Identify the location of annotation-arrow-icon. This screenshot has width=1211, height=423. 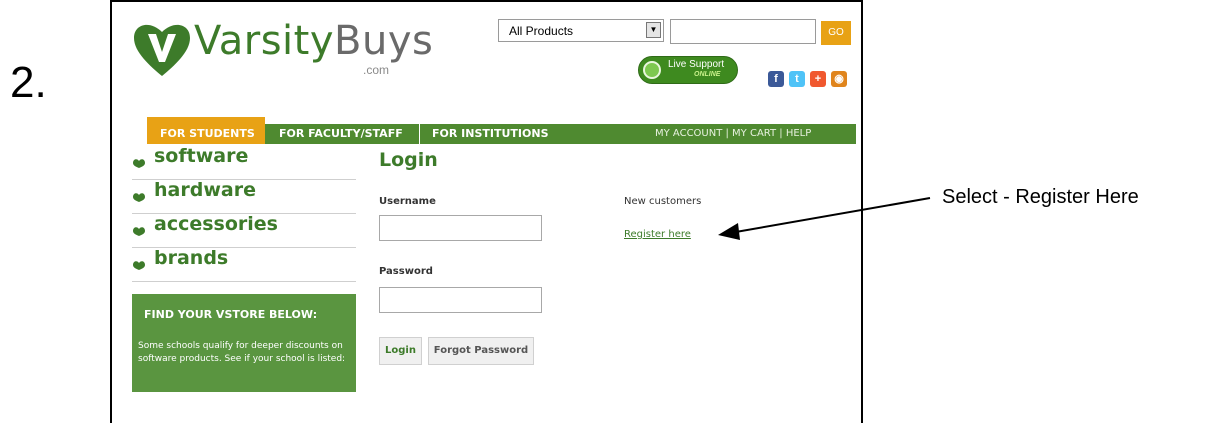
(824, 218).